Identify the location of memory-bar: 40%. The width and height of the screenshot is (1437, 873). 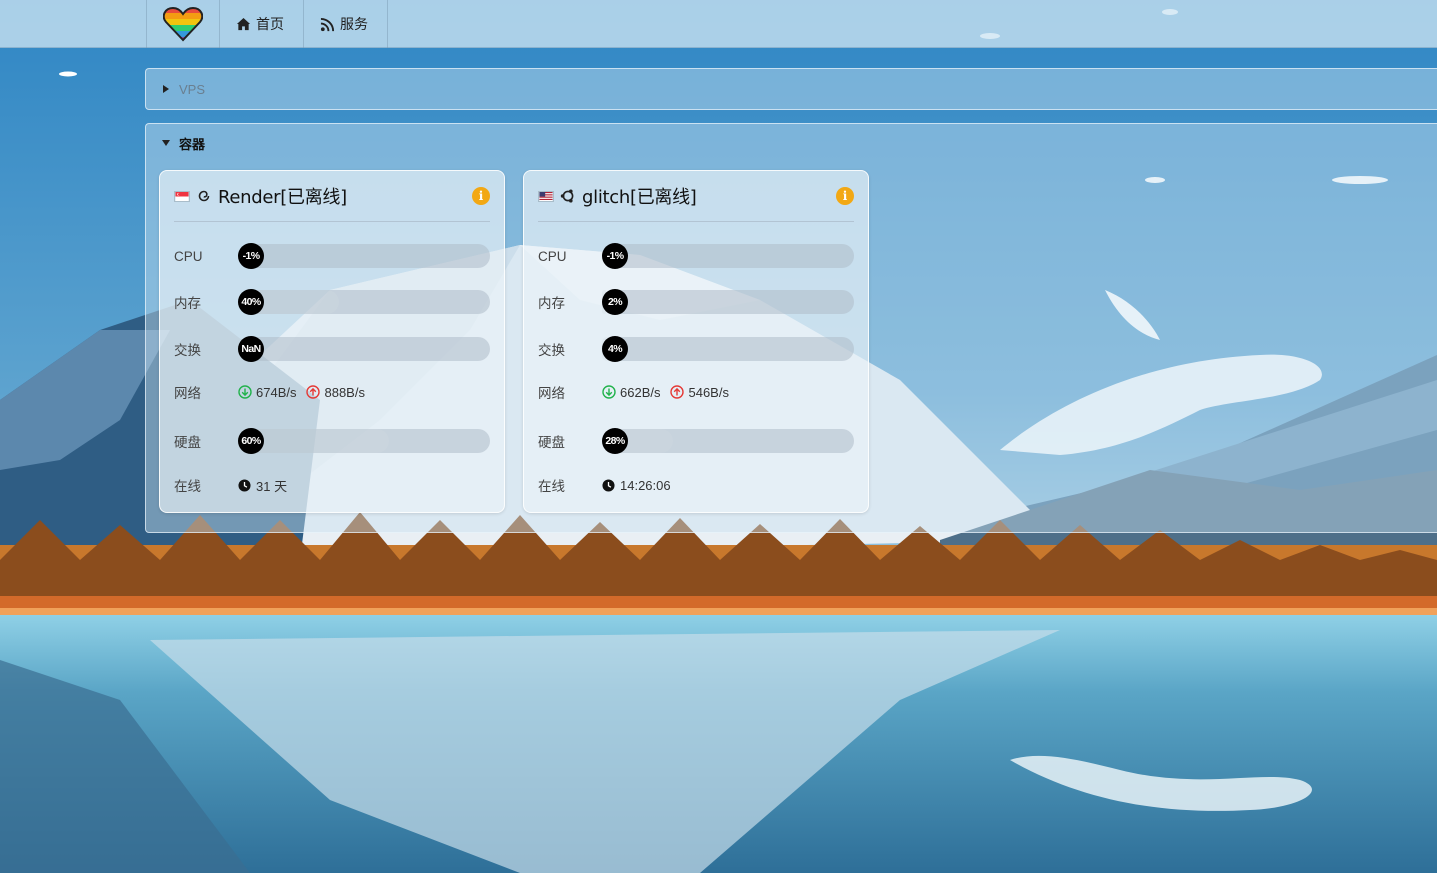
(364, 302).